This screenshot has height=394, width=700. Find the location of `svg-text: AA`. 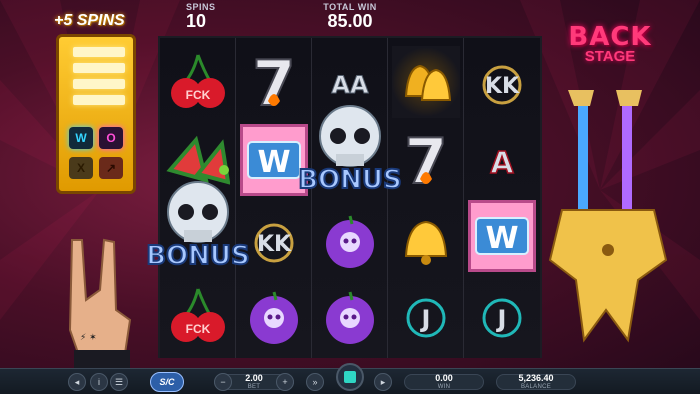

svg-text: AA is located at coordinates (350, 85).